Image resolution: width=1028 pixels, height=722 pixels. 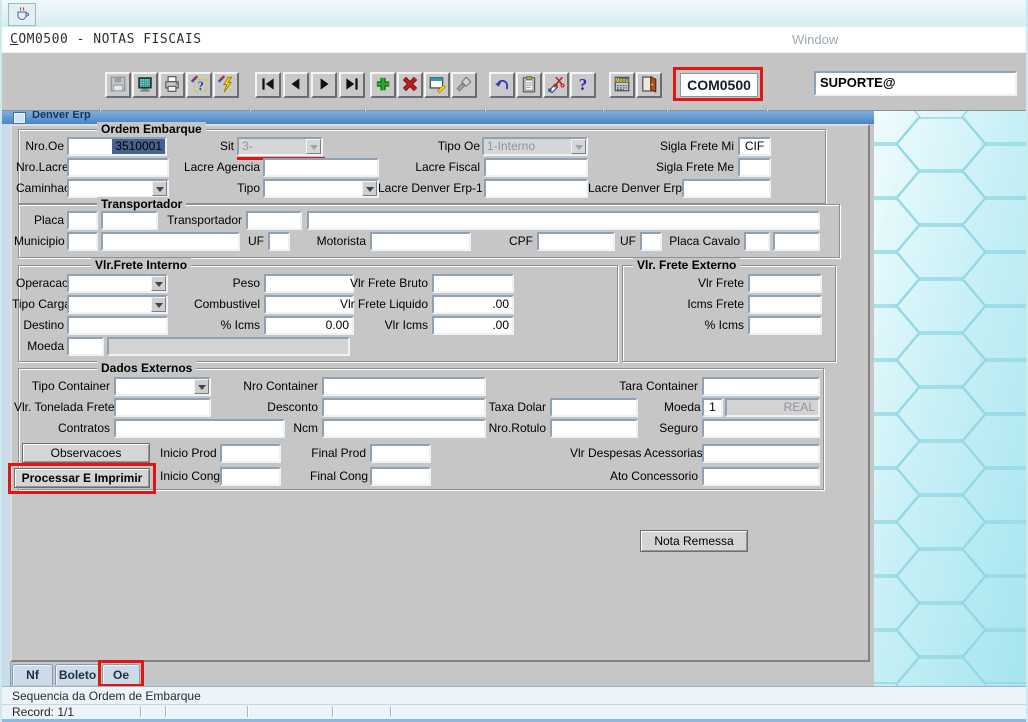 What do you see at coordinates (42, 167) in the screenshot?
I see `nro-lacre-label: Nro.Lacre` at bounding box center [42, 167].